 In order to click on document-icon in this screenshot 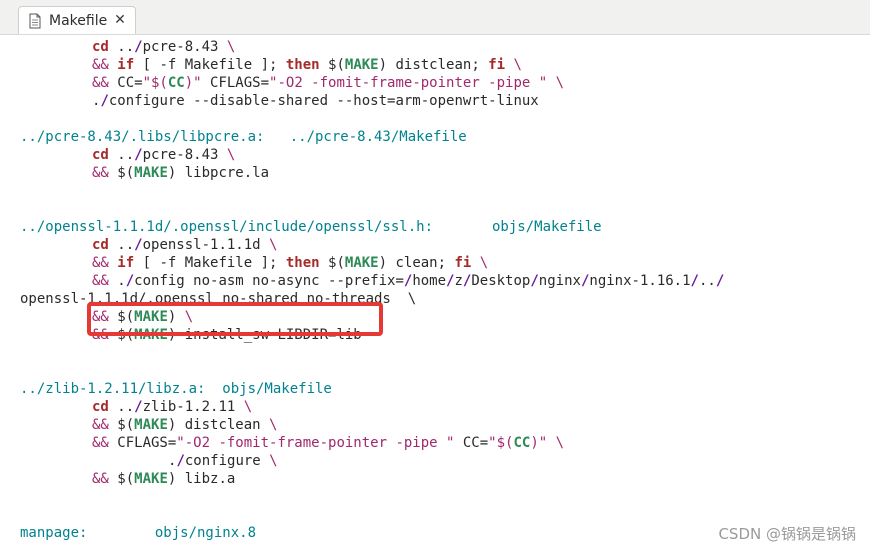, I will do `click(35, 20)`.